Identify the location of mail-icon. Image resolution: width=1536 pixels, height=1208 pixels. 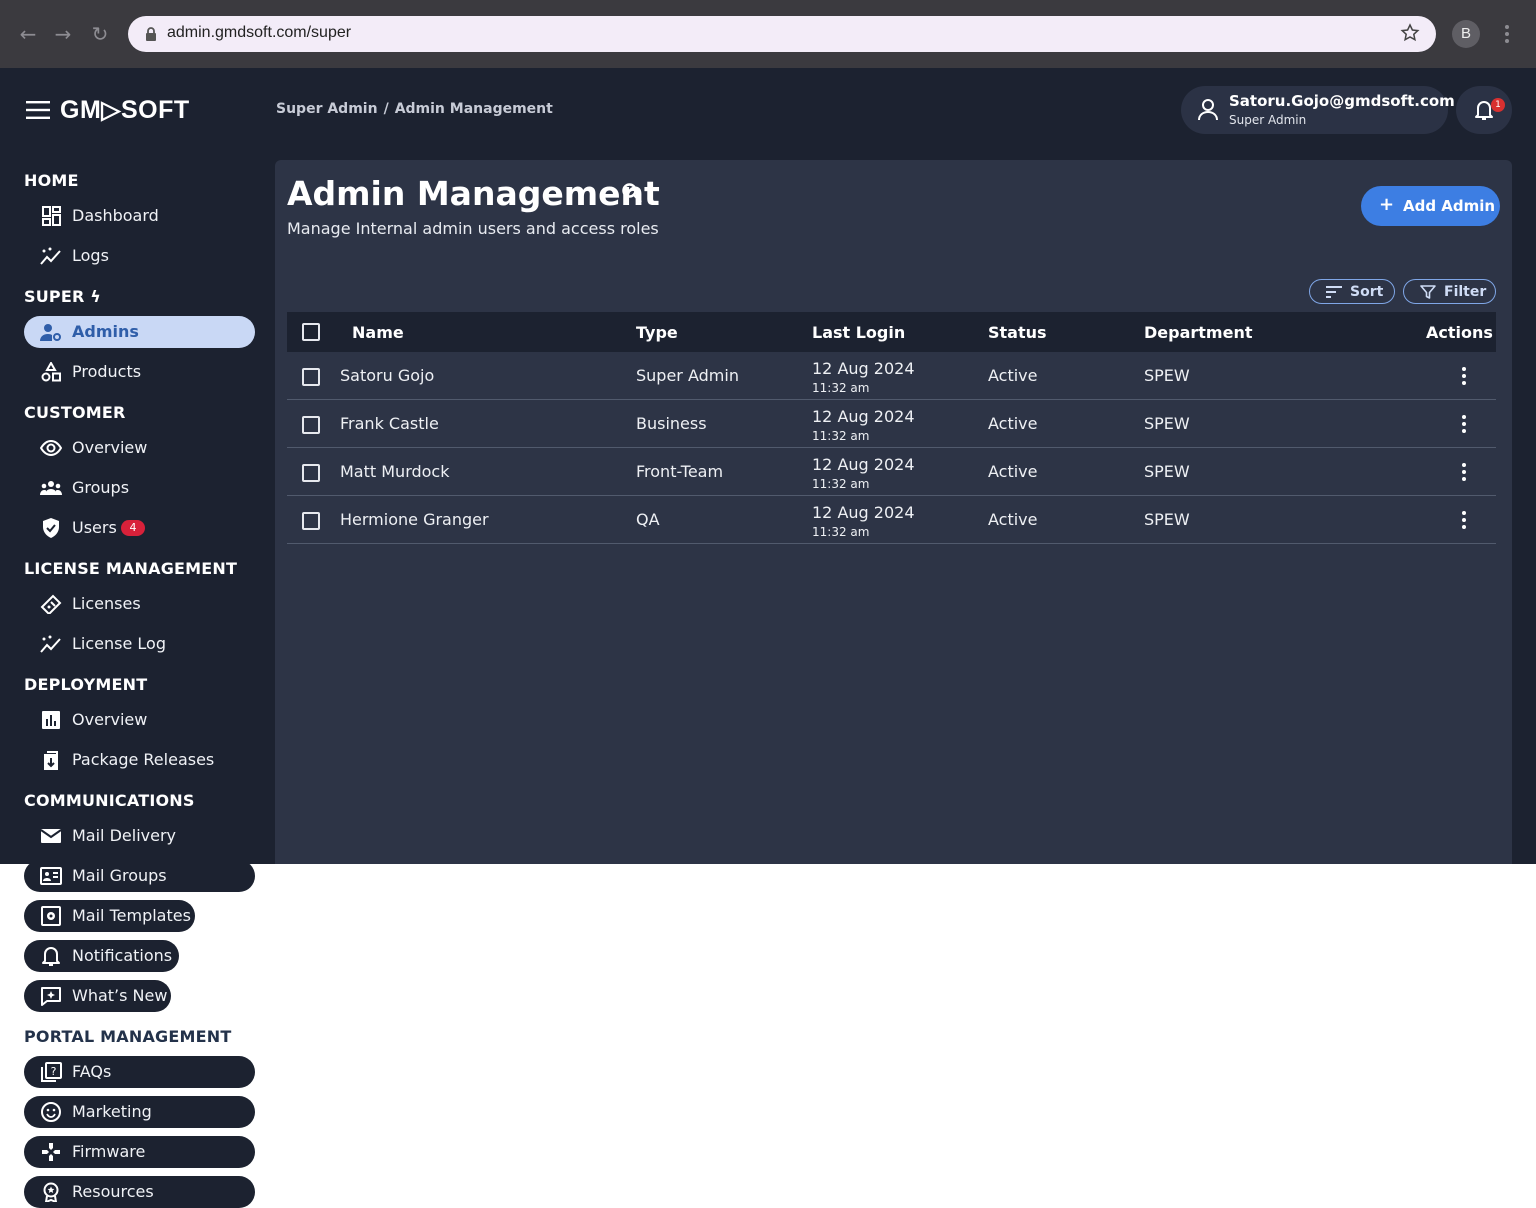
(51, 836).